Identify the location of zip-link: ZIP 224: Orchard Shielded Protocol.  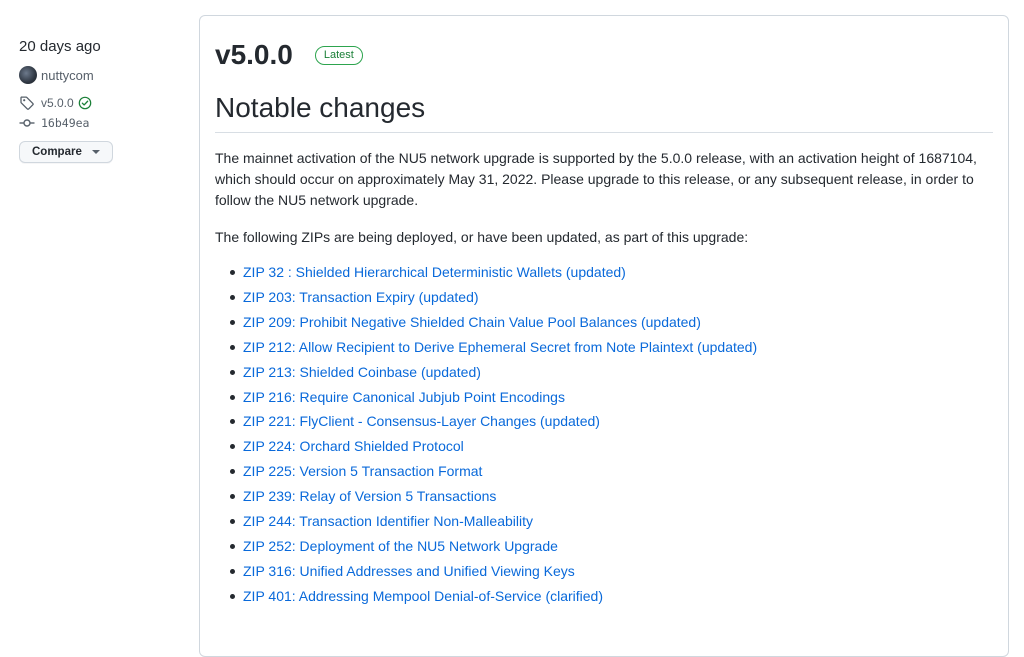
(353, 446).